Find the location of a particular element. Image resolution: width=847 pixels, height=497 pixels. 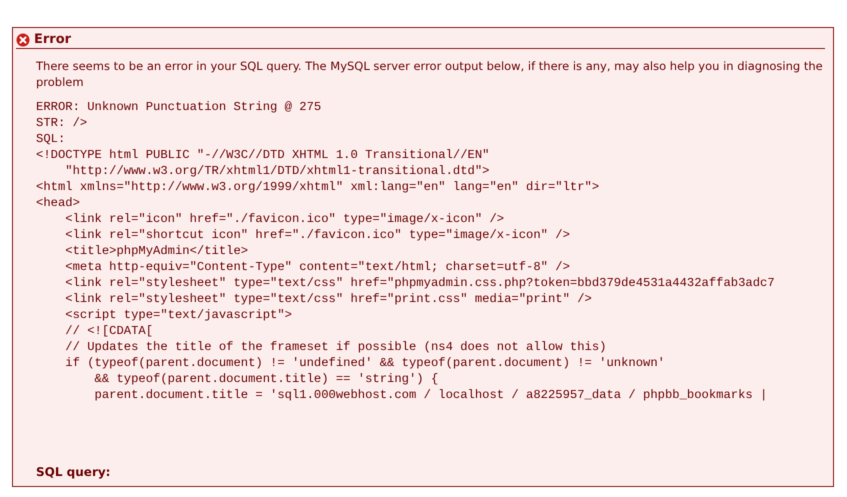

code-line: <head> is located at coordinates (58, 203).